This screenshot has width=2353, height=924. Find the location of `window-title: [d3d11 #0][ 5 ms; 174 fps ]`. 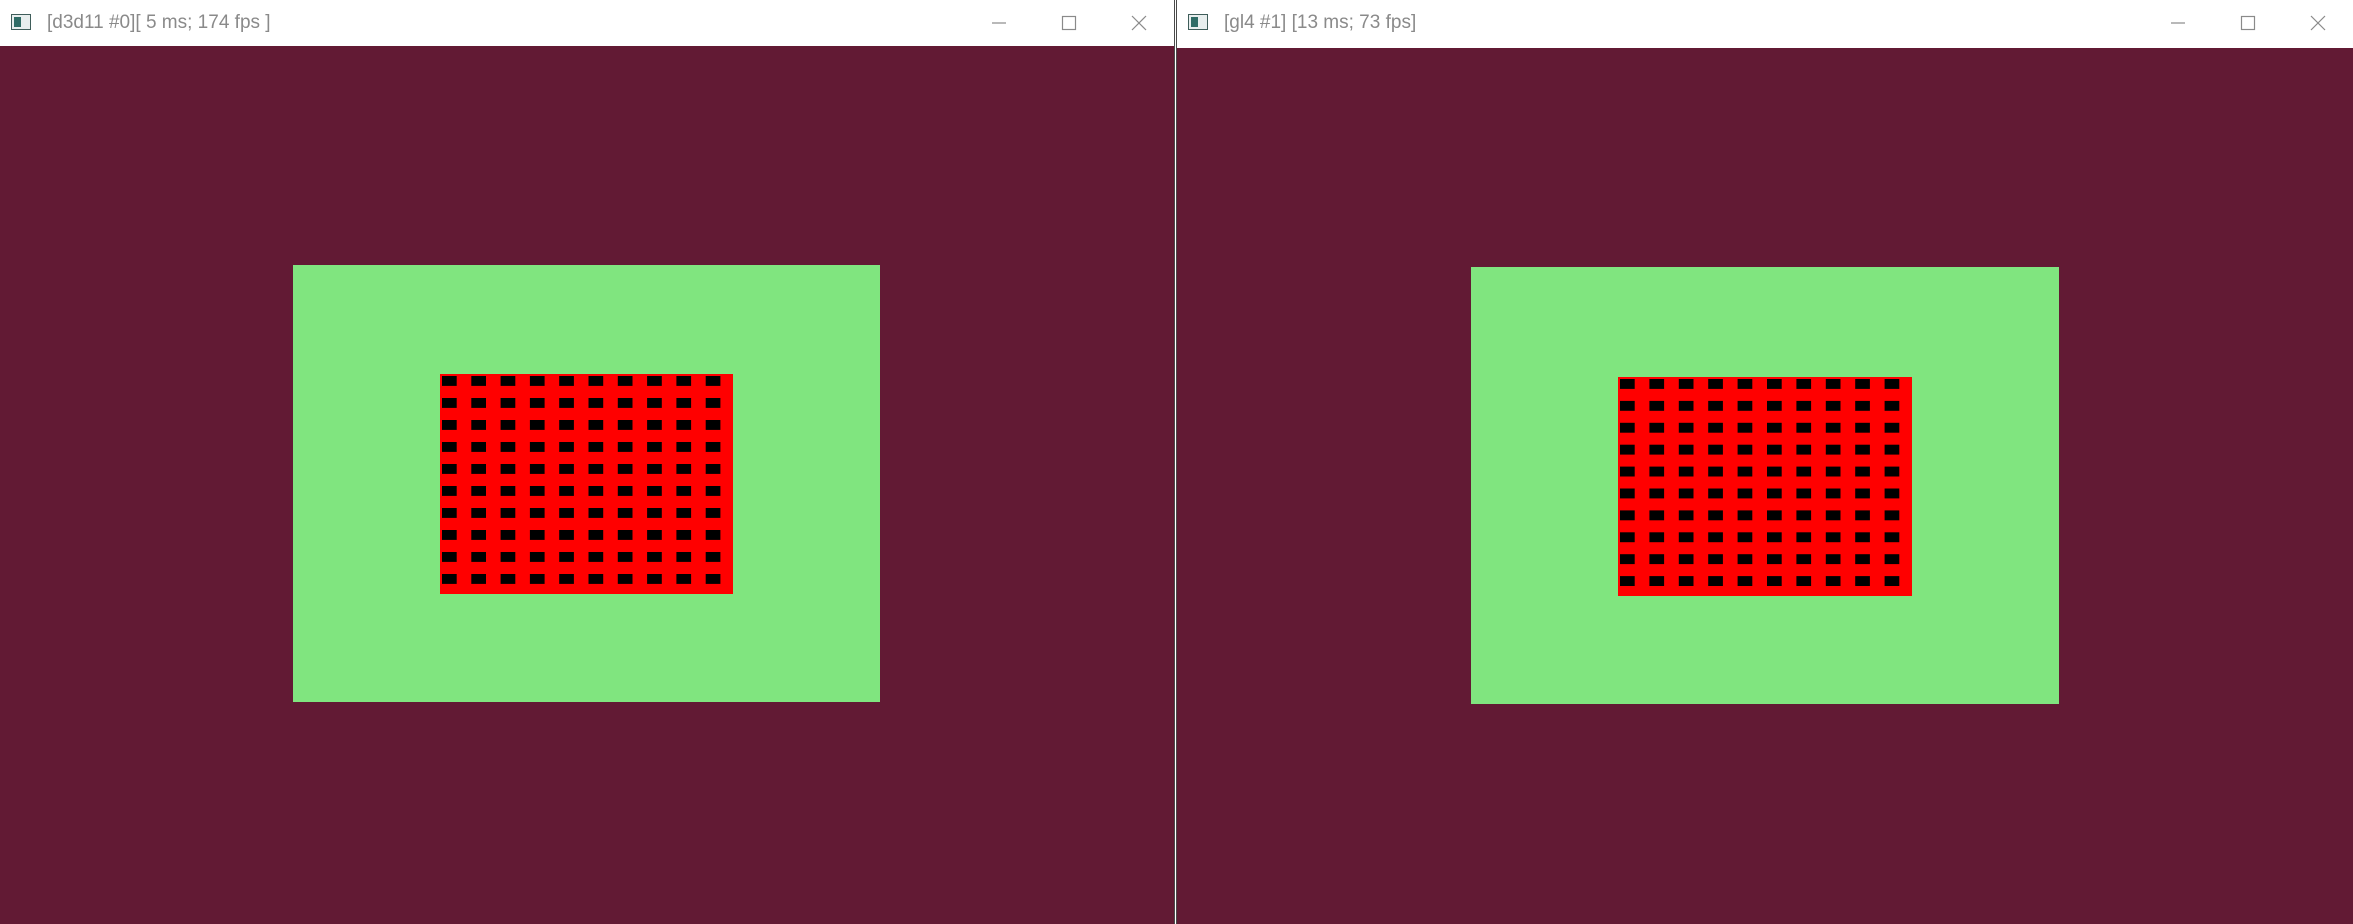

window-title: [d3d11 #0][ 5 ms; 174 fps ] is located at coordinates (159, 22).